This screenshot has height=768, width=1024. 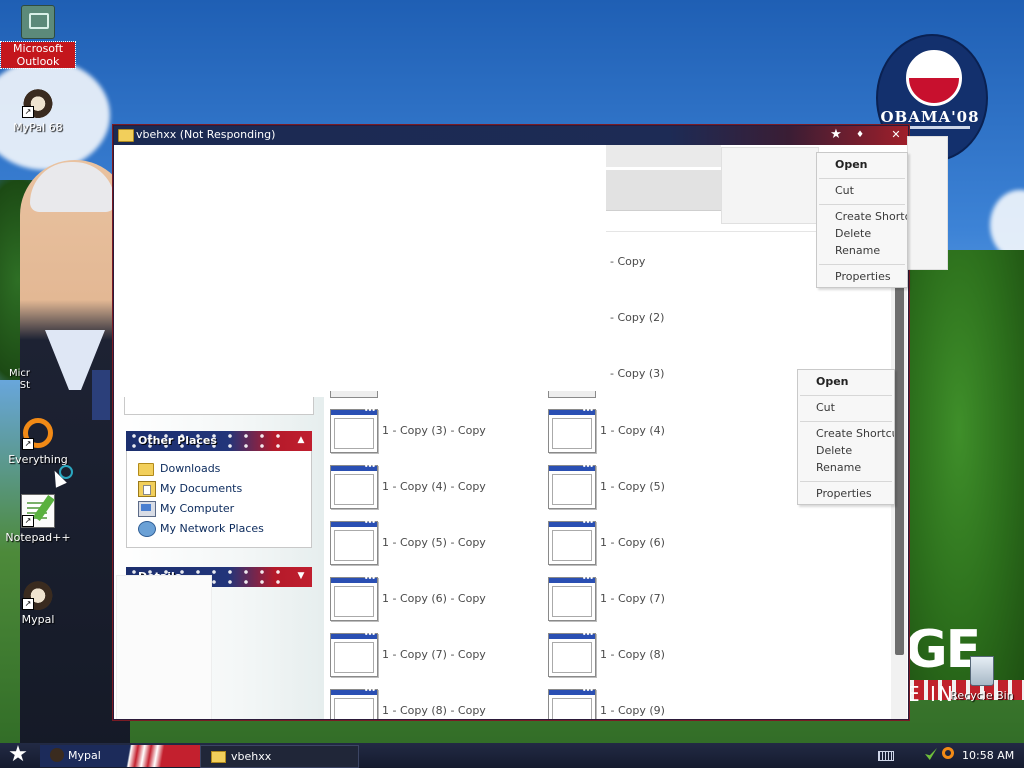 I want to click on taskbar-button-label: vbehxx, so click(x=251, y=756).